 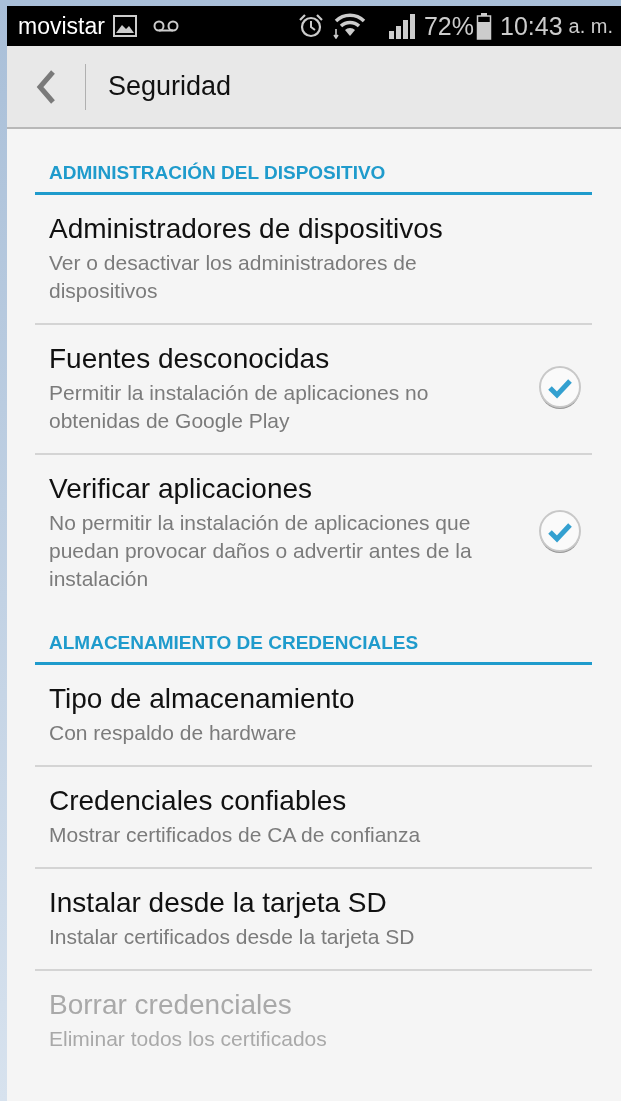 What do you see at coordinates (401, 26) in the screenshot?
I see `signal-icon` at bounding box center [401, 26].